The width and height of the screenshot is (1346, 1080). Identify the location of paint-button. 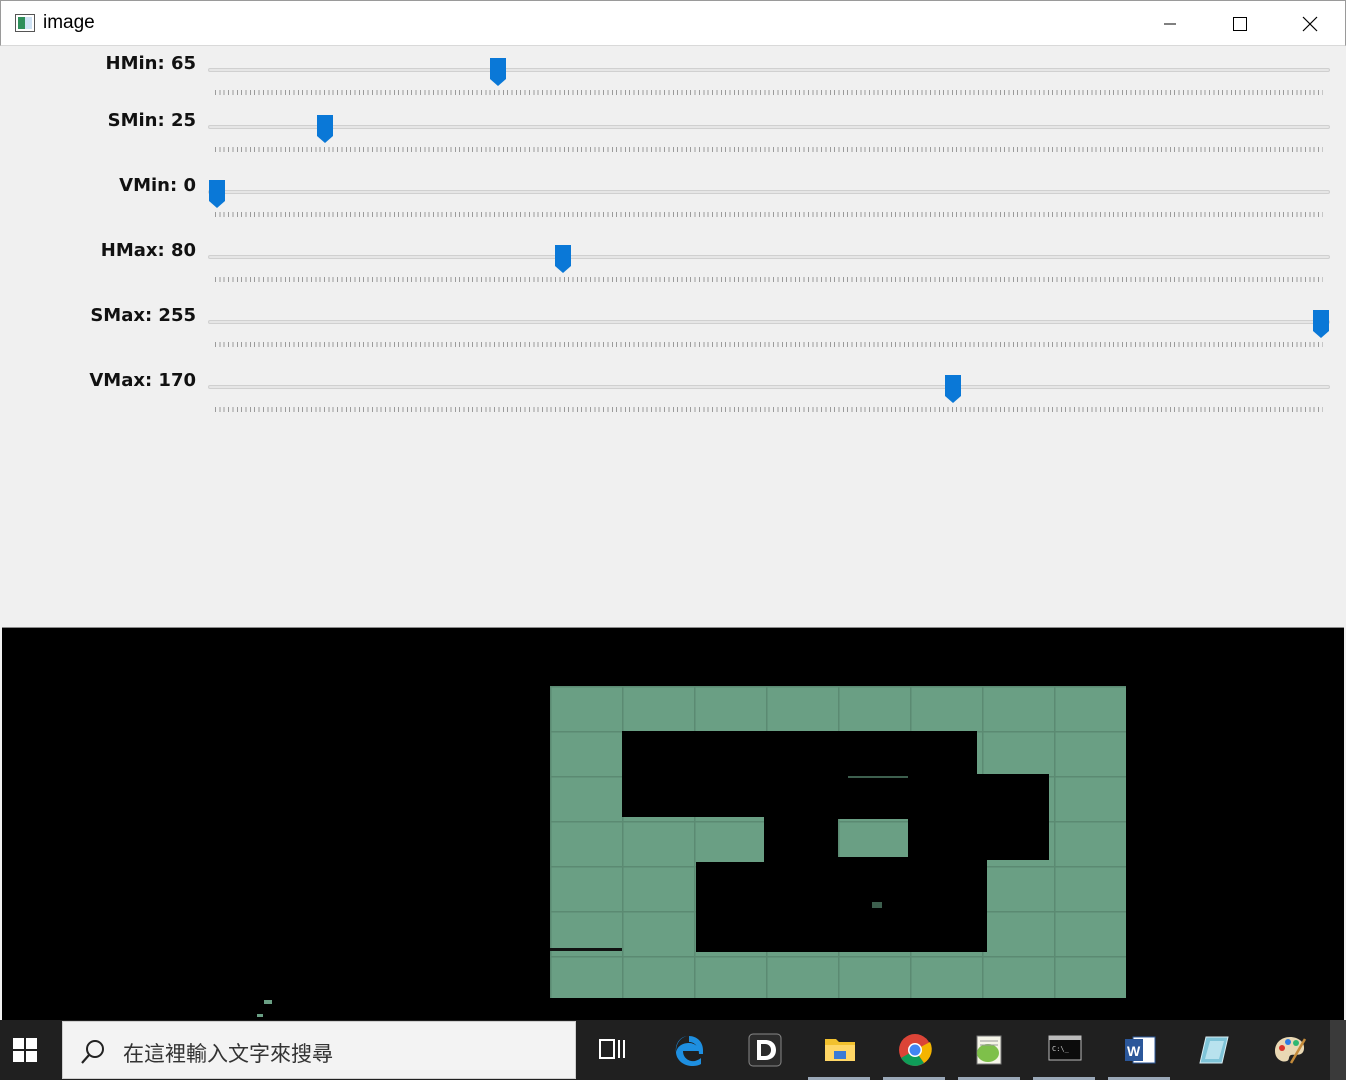
(1289, 1050).